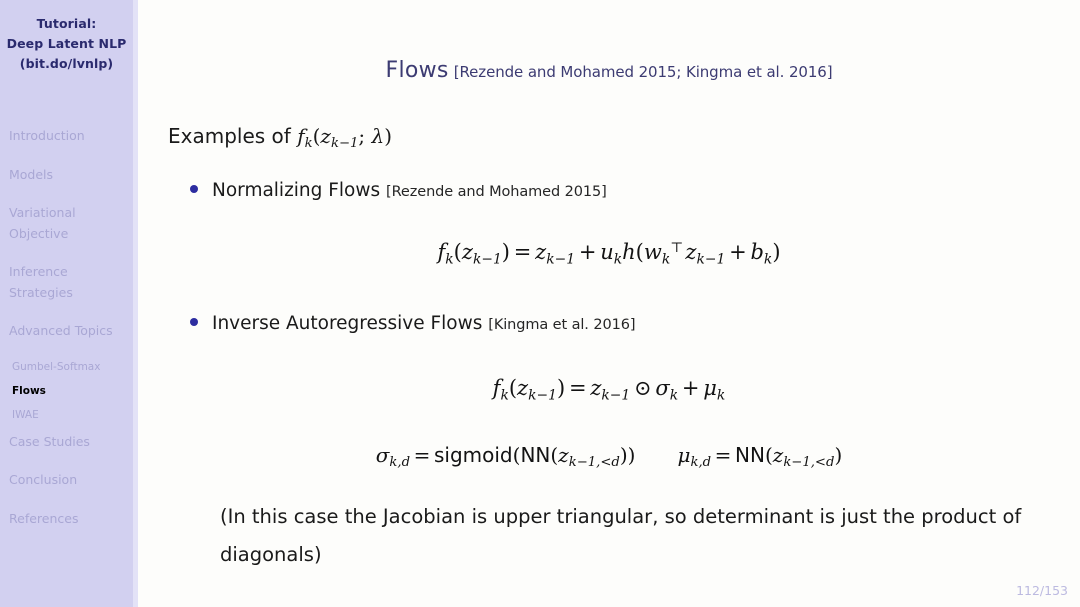  What do you see at coordinates (609, 254) in the screenshot?
I see `equation-normalizing-flow: fk(zk−1) = zk−1 + ukh(wk⊤ zk−1 + bk)` at bounding box center [609, 254].